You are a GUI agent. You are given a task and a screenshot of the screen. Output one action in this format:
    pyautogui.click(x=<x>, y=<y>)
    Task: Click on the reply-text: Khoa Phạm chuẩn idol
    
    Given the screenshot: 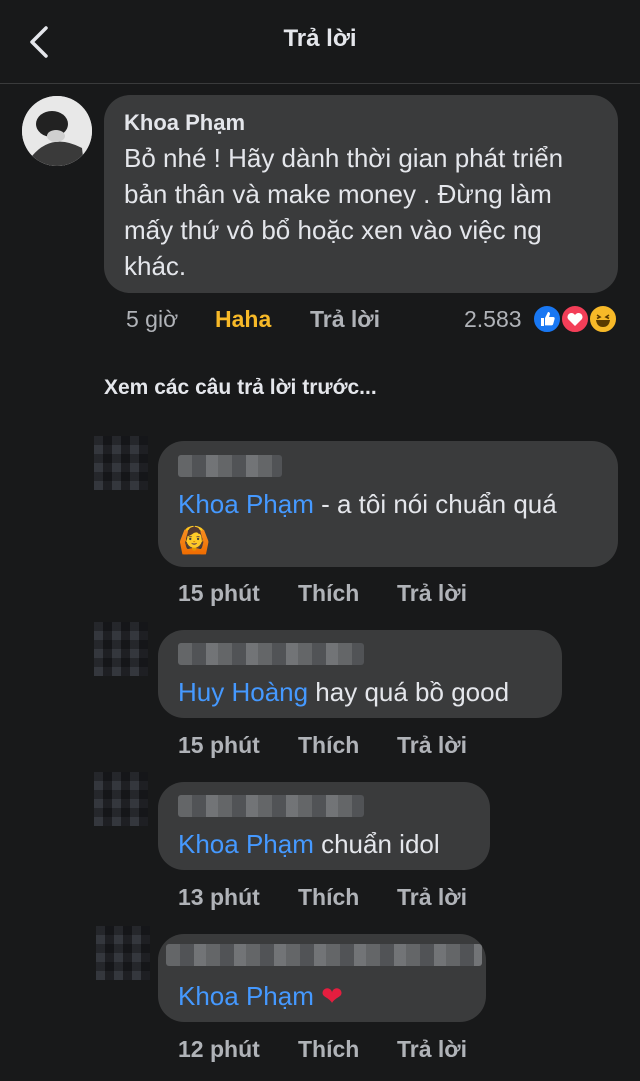 What is the action you would take?
    pyautogui.click(x=309, y=844)
    